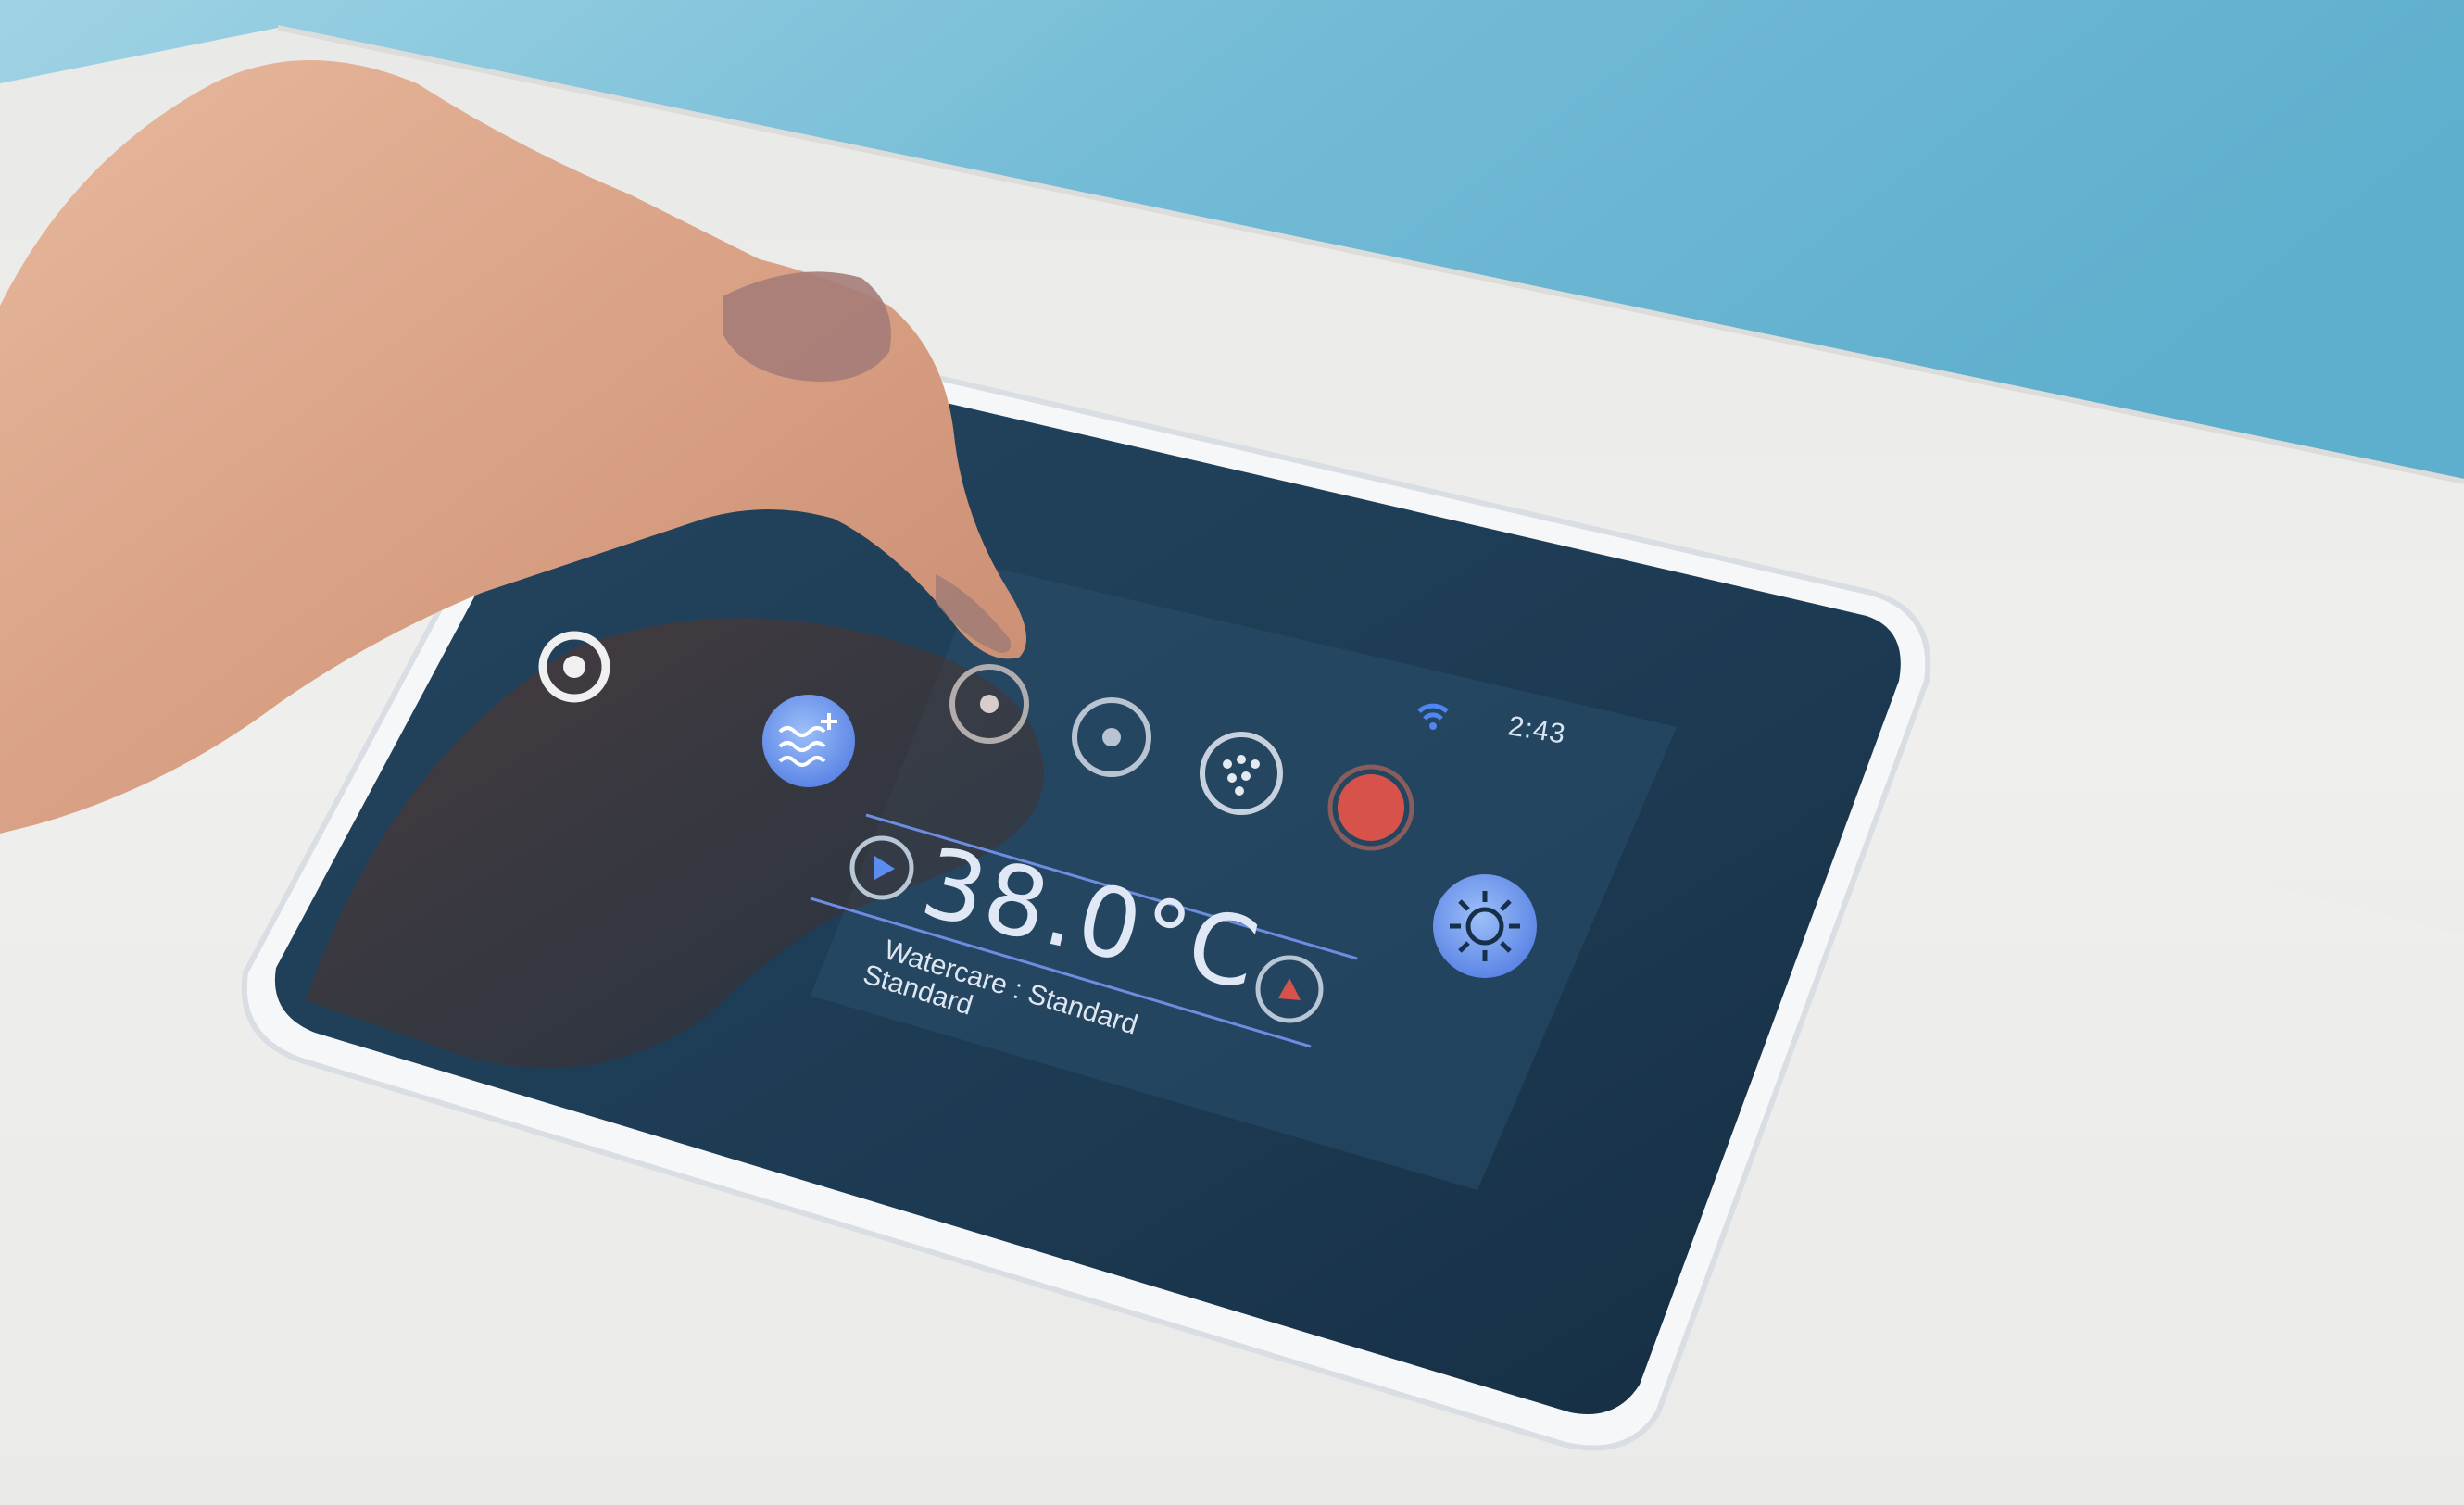  What do you see at coordinates (1485, 926) in the screenshot?
I see `light-sun-icon` at bounding box center [1485, 926].